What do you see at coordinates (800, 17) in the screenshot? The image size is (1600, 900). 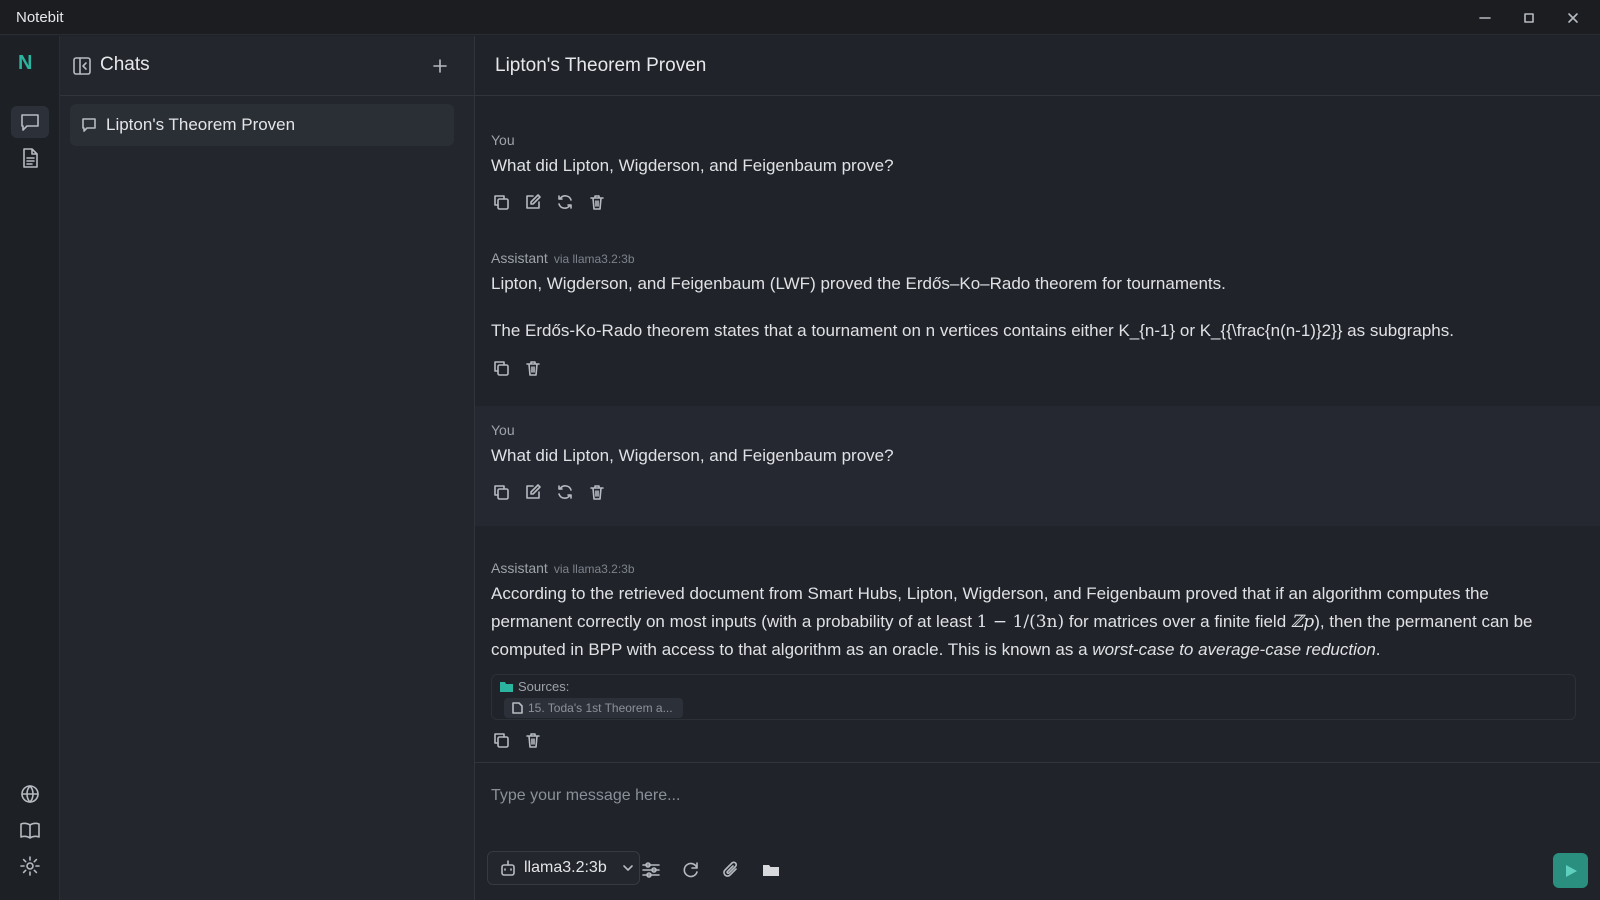 I see `title-bar: Notebit` at bounding box center [800, 17].